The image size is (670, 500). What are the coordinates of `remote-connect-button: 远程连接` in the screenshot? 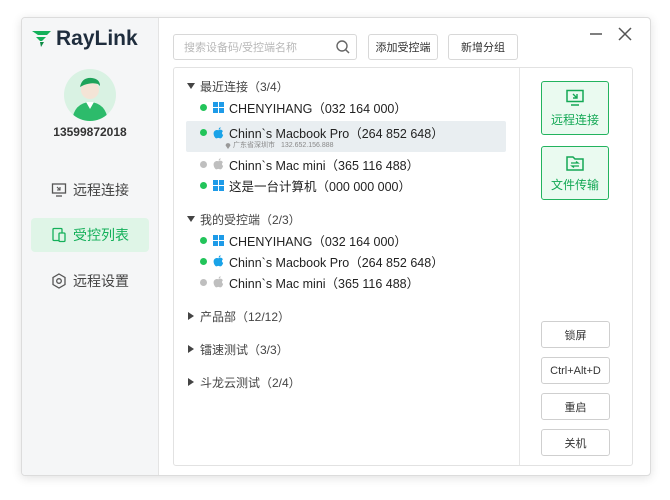 It's located at (575, 108).